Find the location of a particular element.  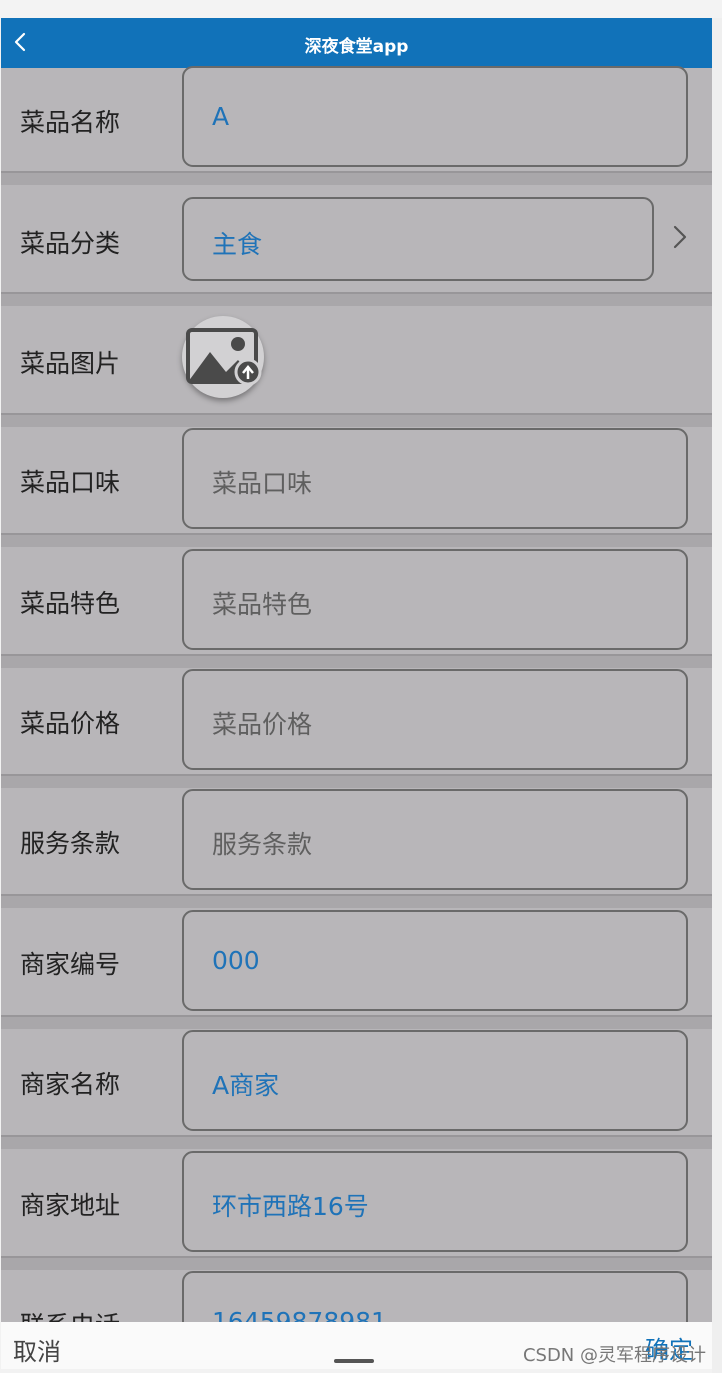

row-merchant-name: 商家名称 A商家 is located at coordinates (356, 1082).